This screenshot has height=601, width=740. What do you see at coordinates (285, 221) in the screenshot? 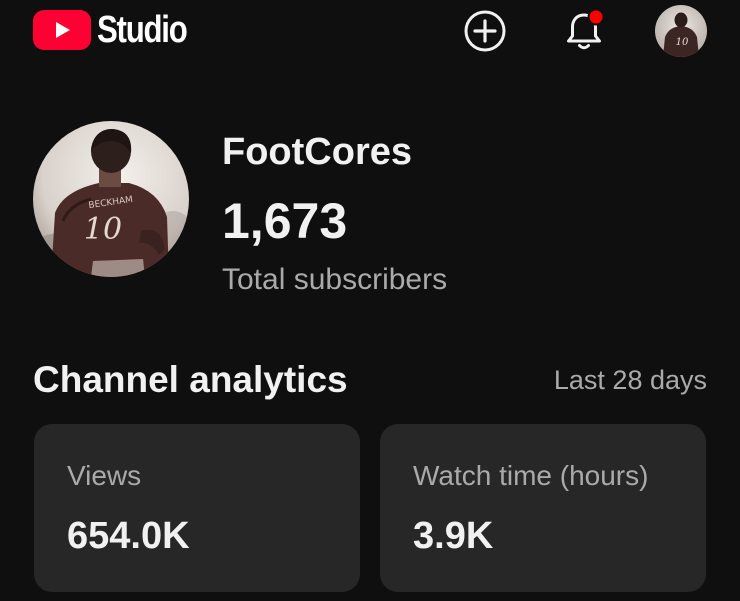
I see `subscriber-count: 1,673` at bounding box center [285, 221].